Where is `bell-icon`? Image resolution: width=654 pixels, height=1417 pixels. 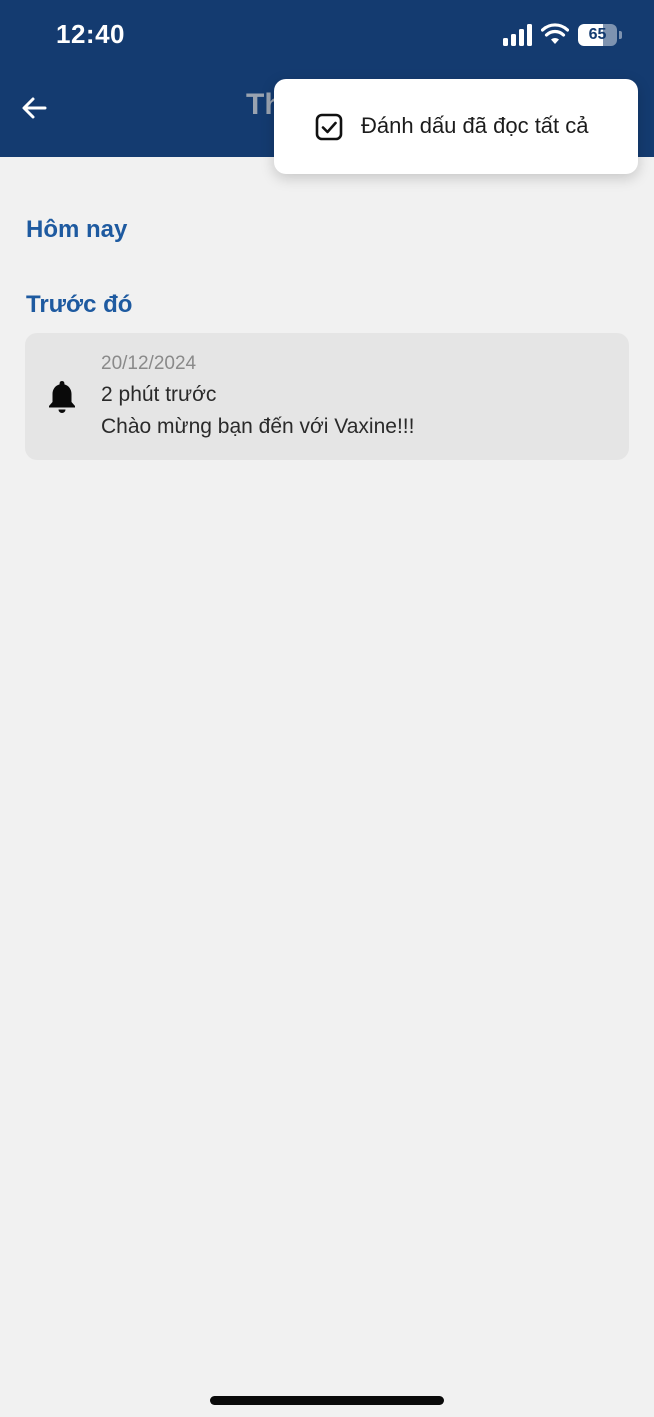 bell-icon is located at coordinates (62, 397).